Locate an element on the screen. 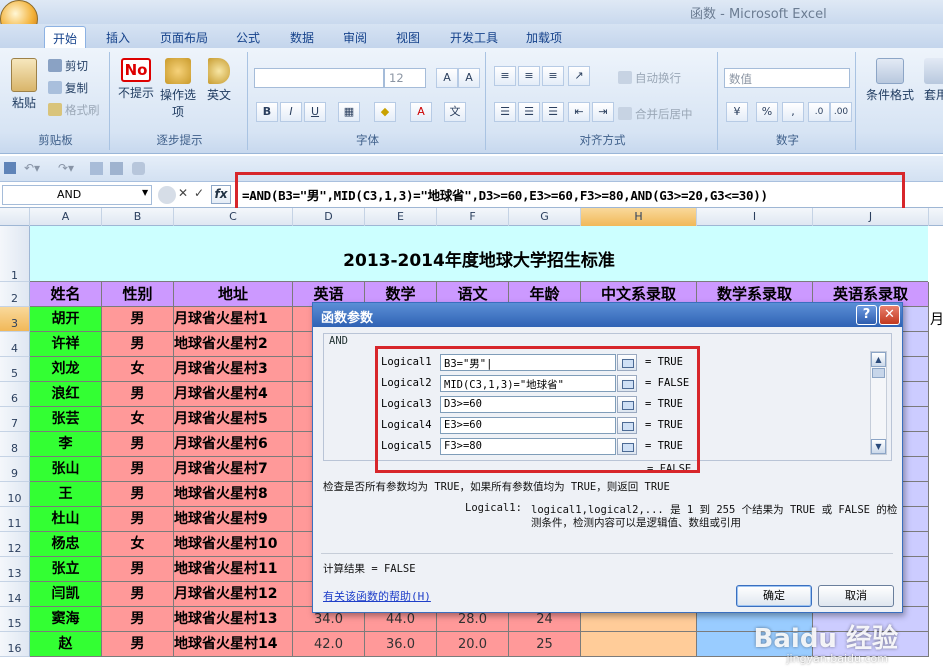 This screenshot has width=943, height=667. operation-options-button: 操作选项 is located at coordinates (178, 89).